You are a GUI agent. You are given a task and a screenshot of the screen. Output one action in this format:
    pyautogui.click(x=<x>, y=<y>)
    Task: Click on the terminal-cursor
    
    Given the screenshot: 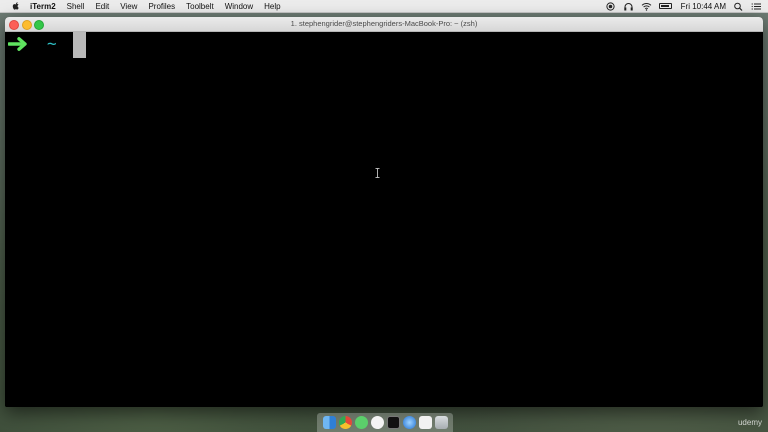 What is the action you would take?
    pyautogui.click(x=79, y=45)
    